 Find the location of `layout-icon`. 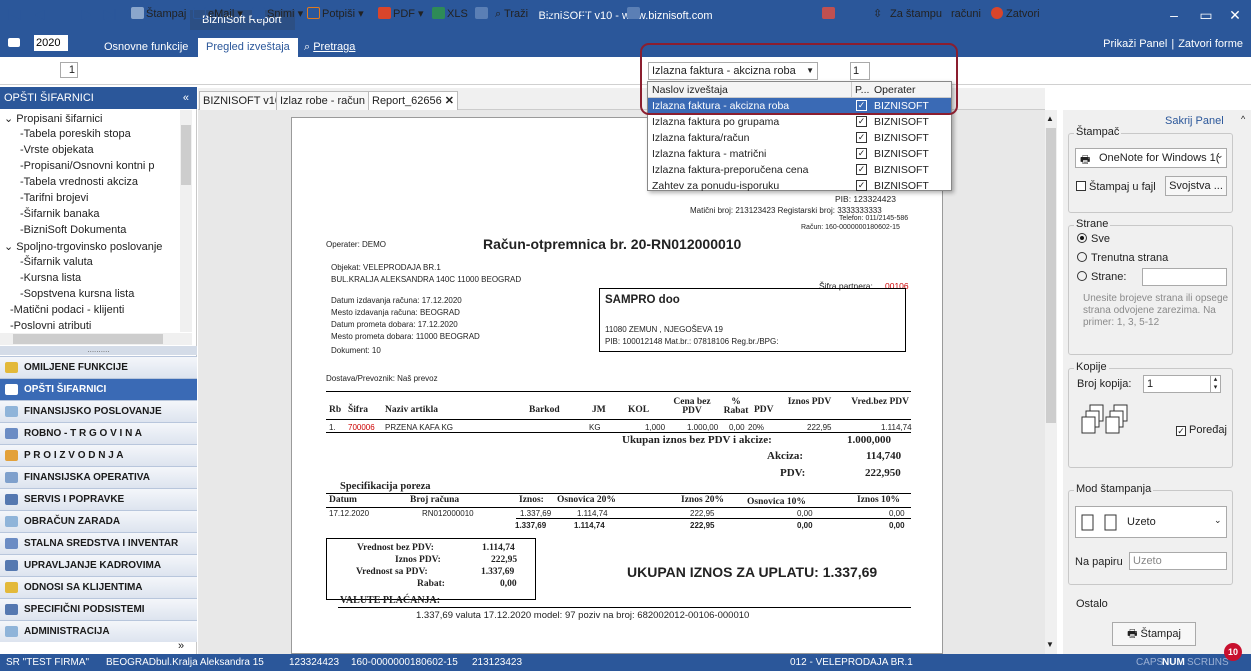

layout-icon is located at coordinates (634, 14).